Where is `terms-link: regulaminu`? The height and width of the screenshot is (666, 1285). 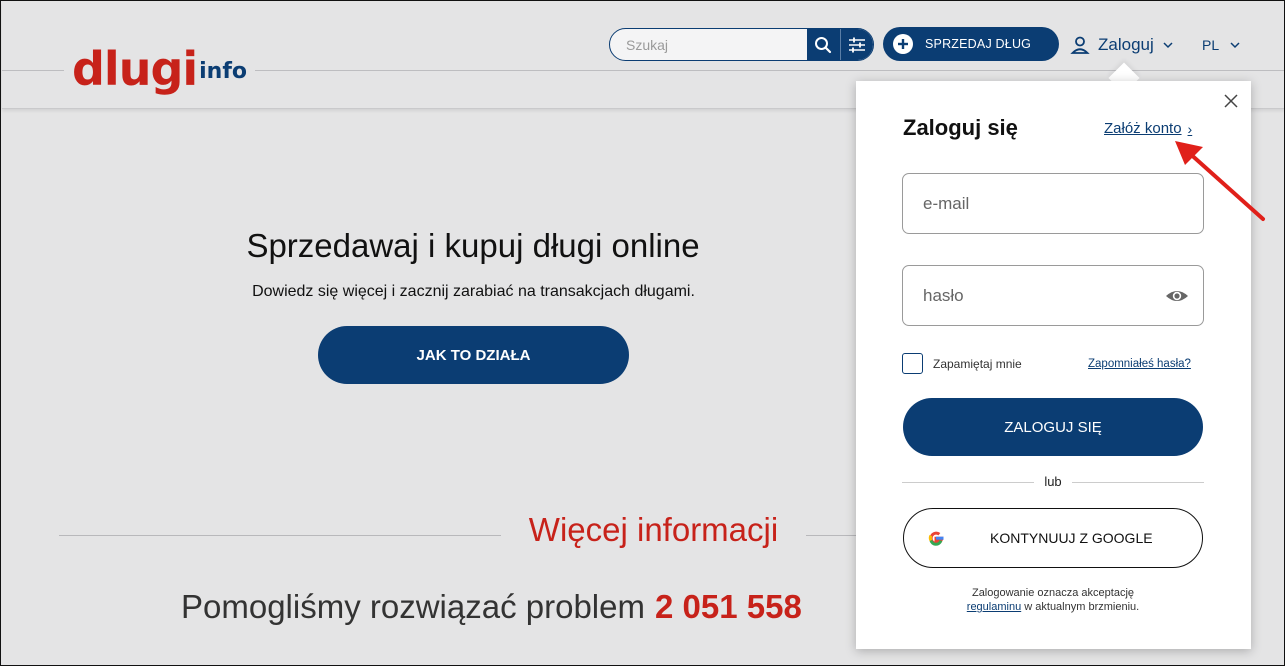 terms-link: regulaminu is located at coordinates (994, 607).